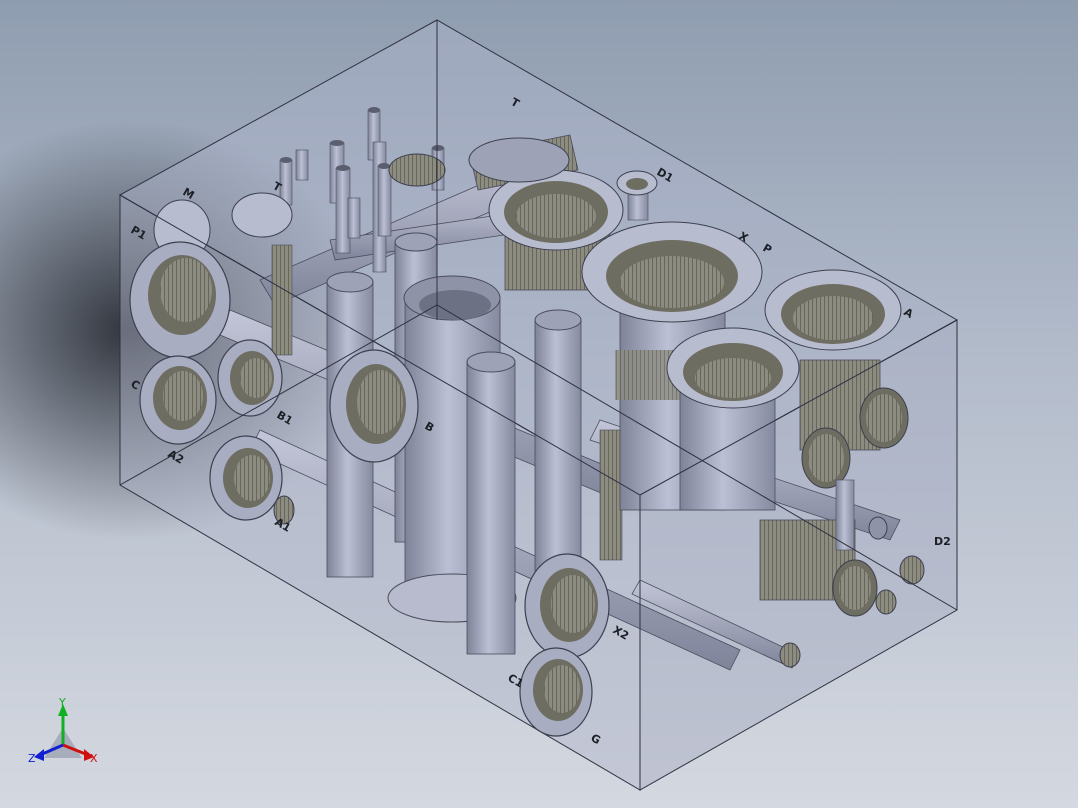  What do you see at coordinates (94, 758) in the screenshot?
I see `triad-x-label: X` at bounding box center [94, 758].